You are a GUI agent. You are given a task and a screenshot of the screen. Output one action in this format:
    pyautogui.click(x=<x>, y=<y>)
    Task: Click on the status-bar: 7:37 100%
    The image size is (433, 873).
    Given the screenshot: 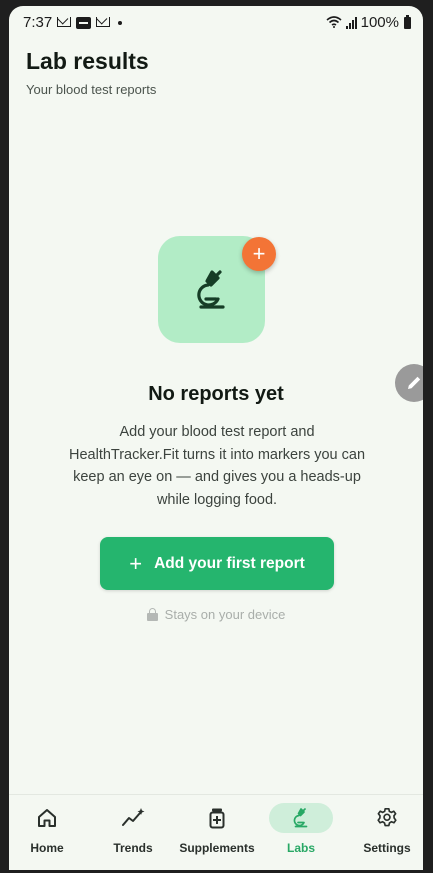 What is the action you would take?
    pyautogui.click(x=216, y=24)
    